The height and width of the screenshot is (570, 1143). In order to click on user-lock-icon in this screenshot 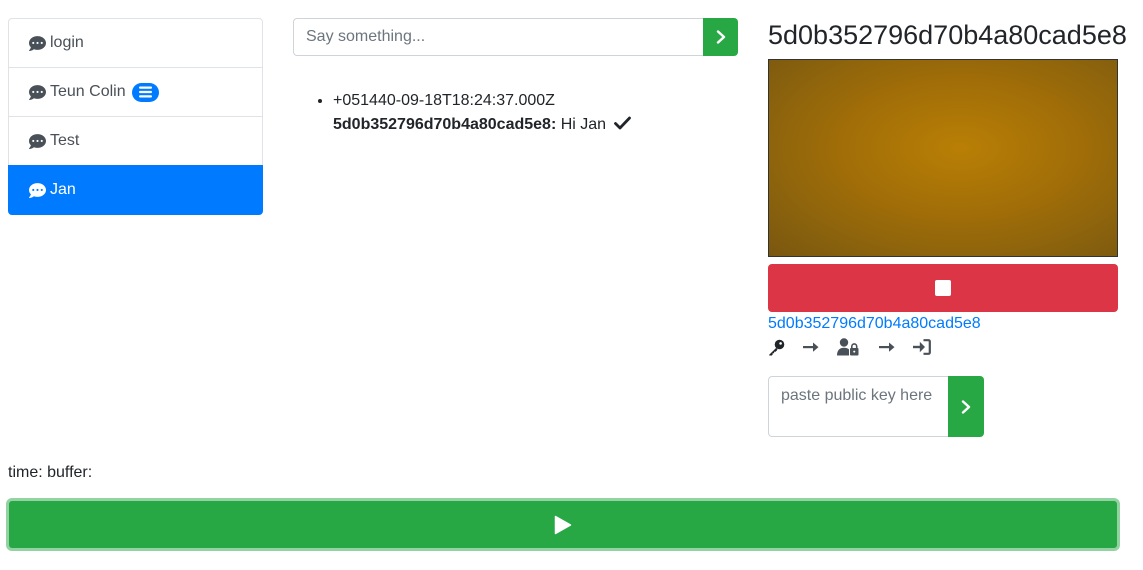, I will do `click(848, 347)`.